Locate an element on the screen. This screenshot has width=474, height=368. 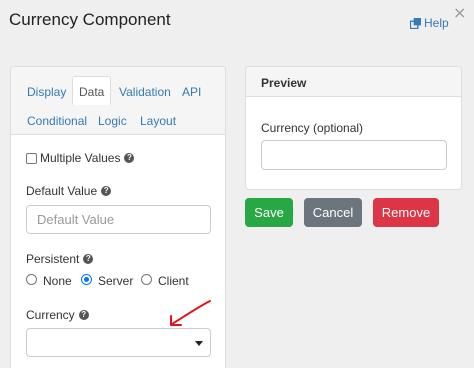
multiple-values-label: Multiple Values ? is located at coordinates (87, 158).